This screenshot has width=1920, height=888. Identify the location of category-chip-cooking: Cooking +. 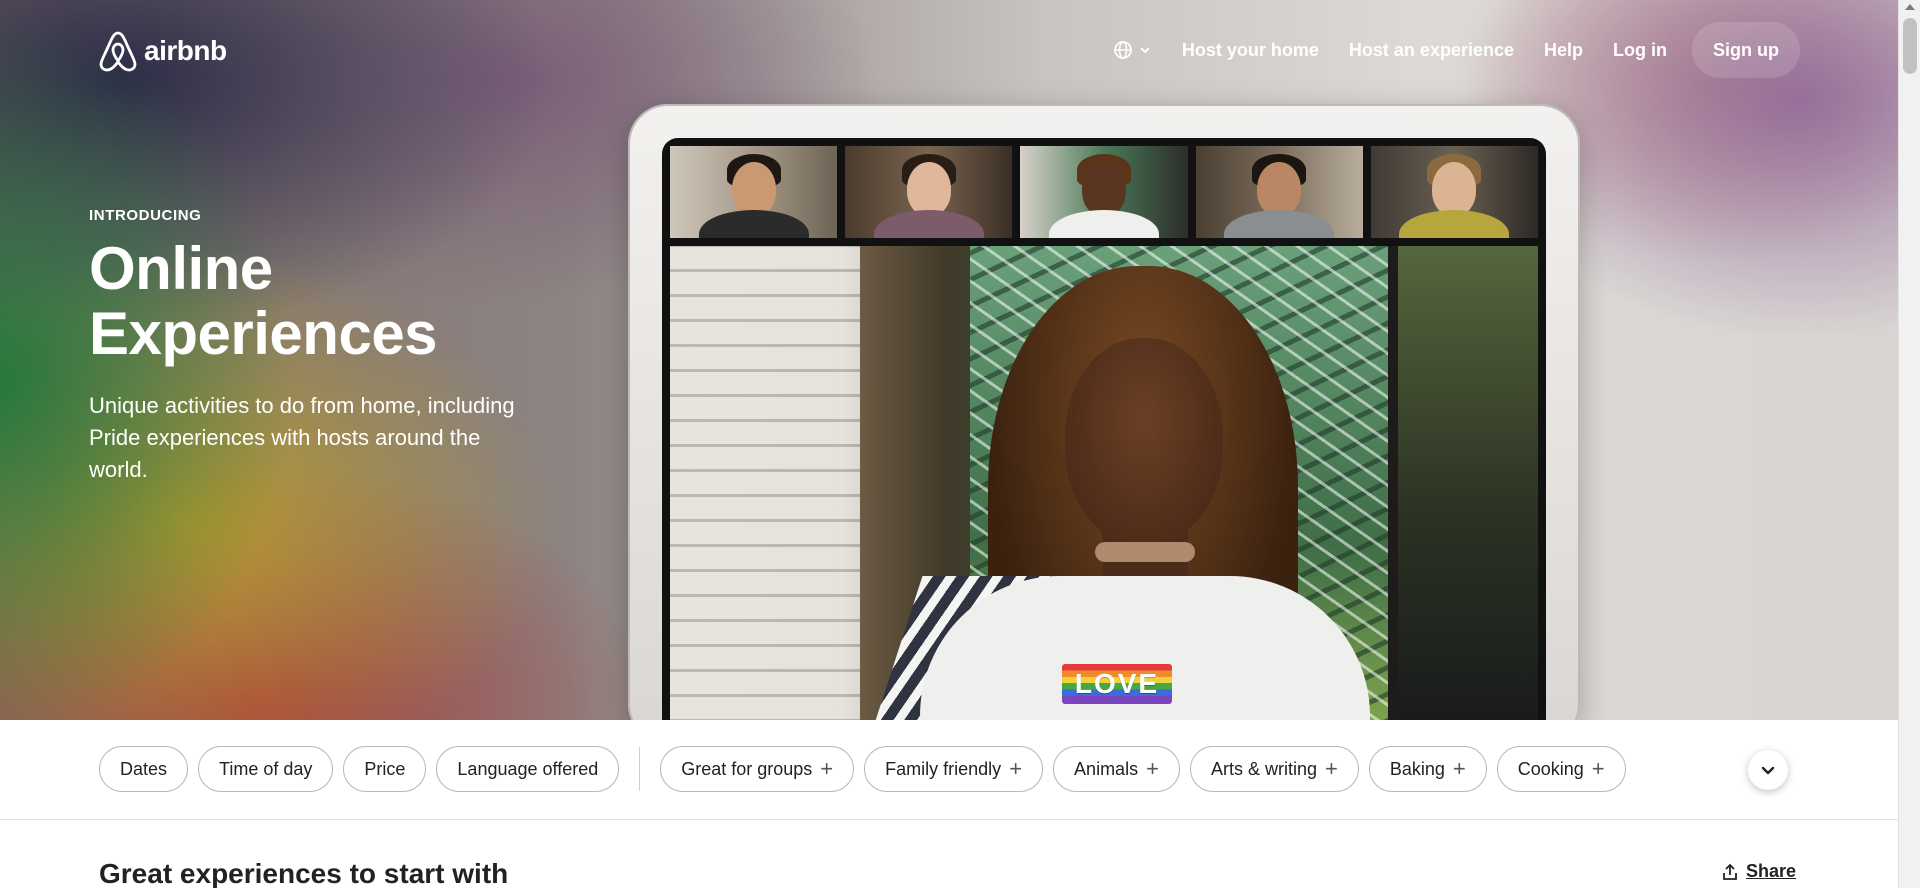
(1561, 769).